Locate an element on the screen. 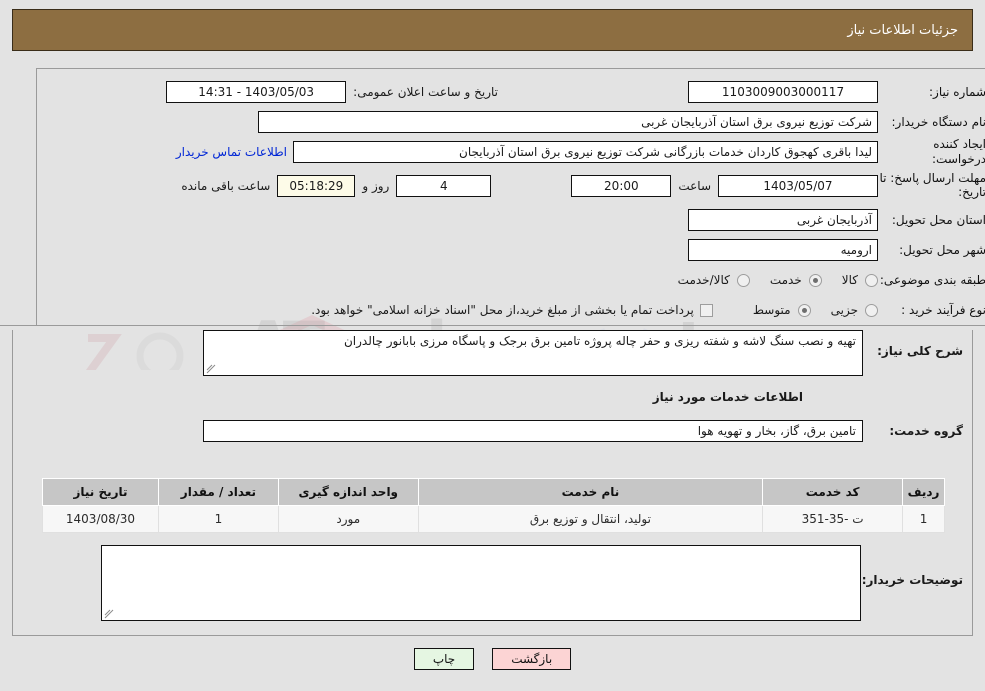  th-quantity: تعداد / مقدار is located at coordinates (218, 492).